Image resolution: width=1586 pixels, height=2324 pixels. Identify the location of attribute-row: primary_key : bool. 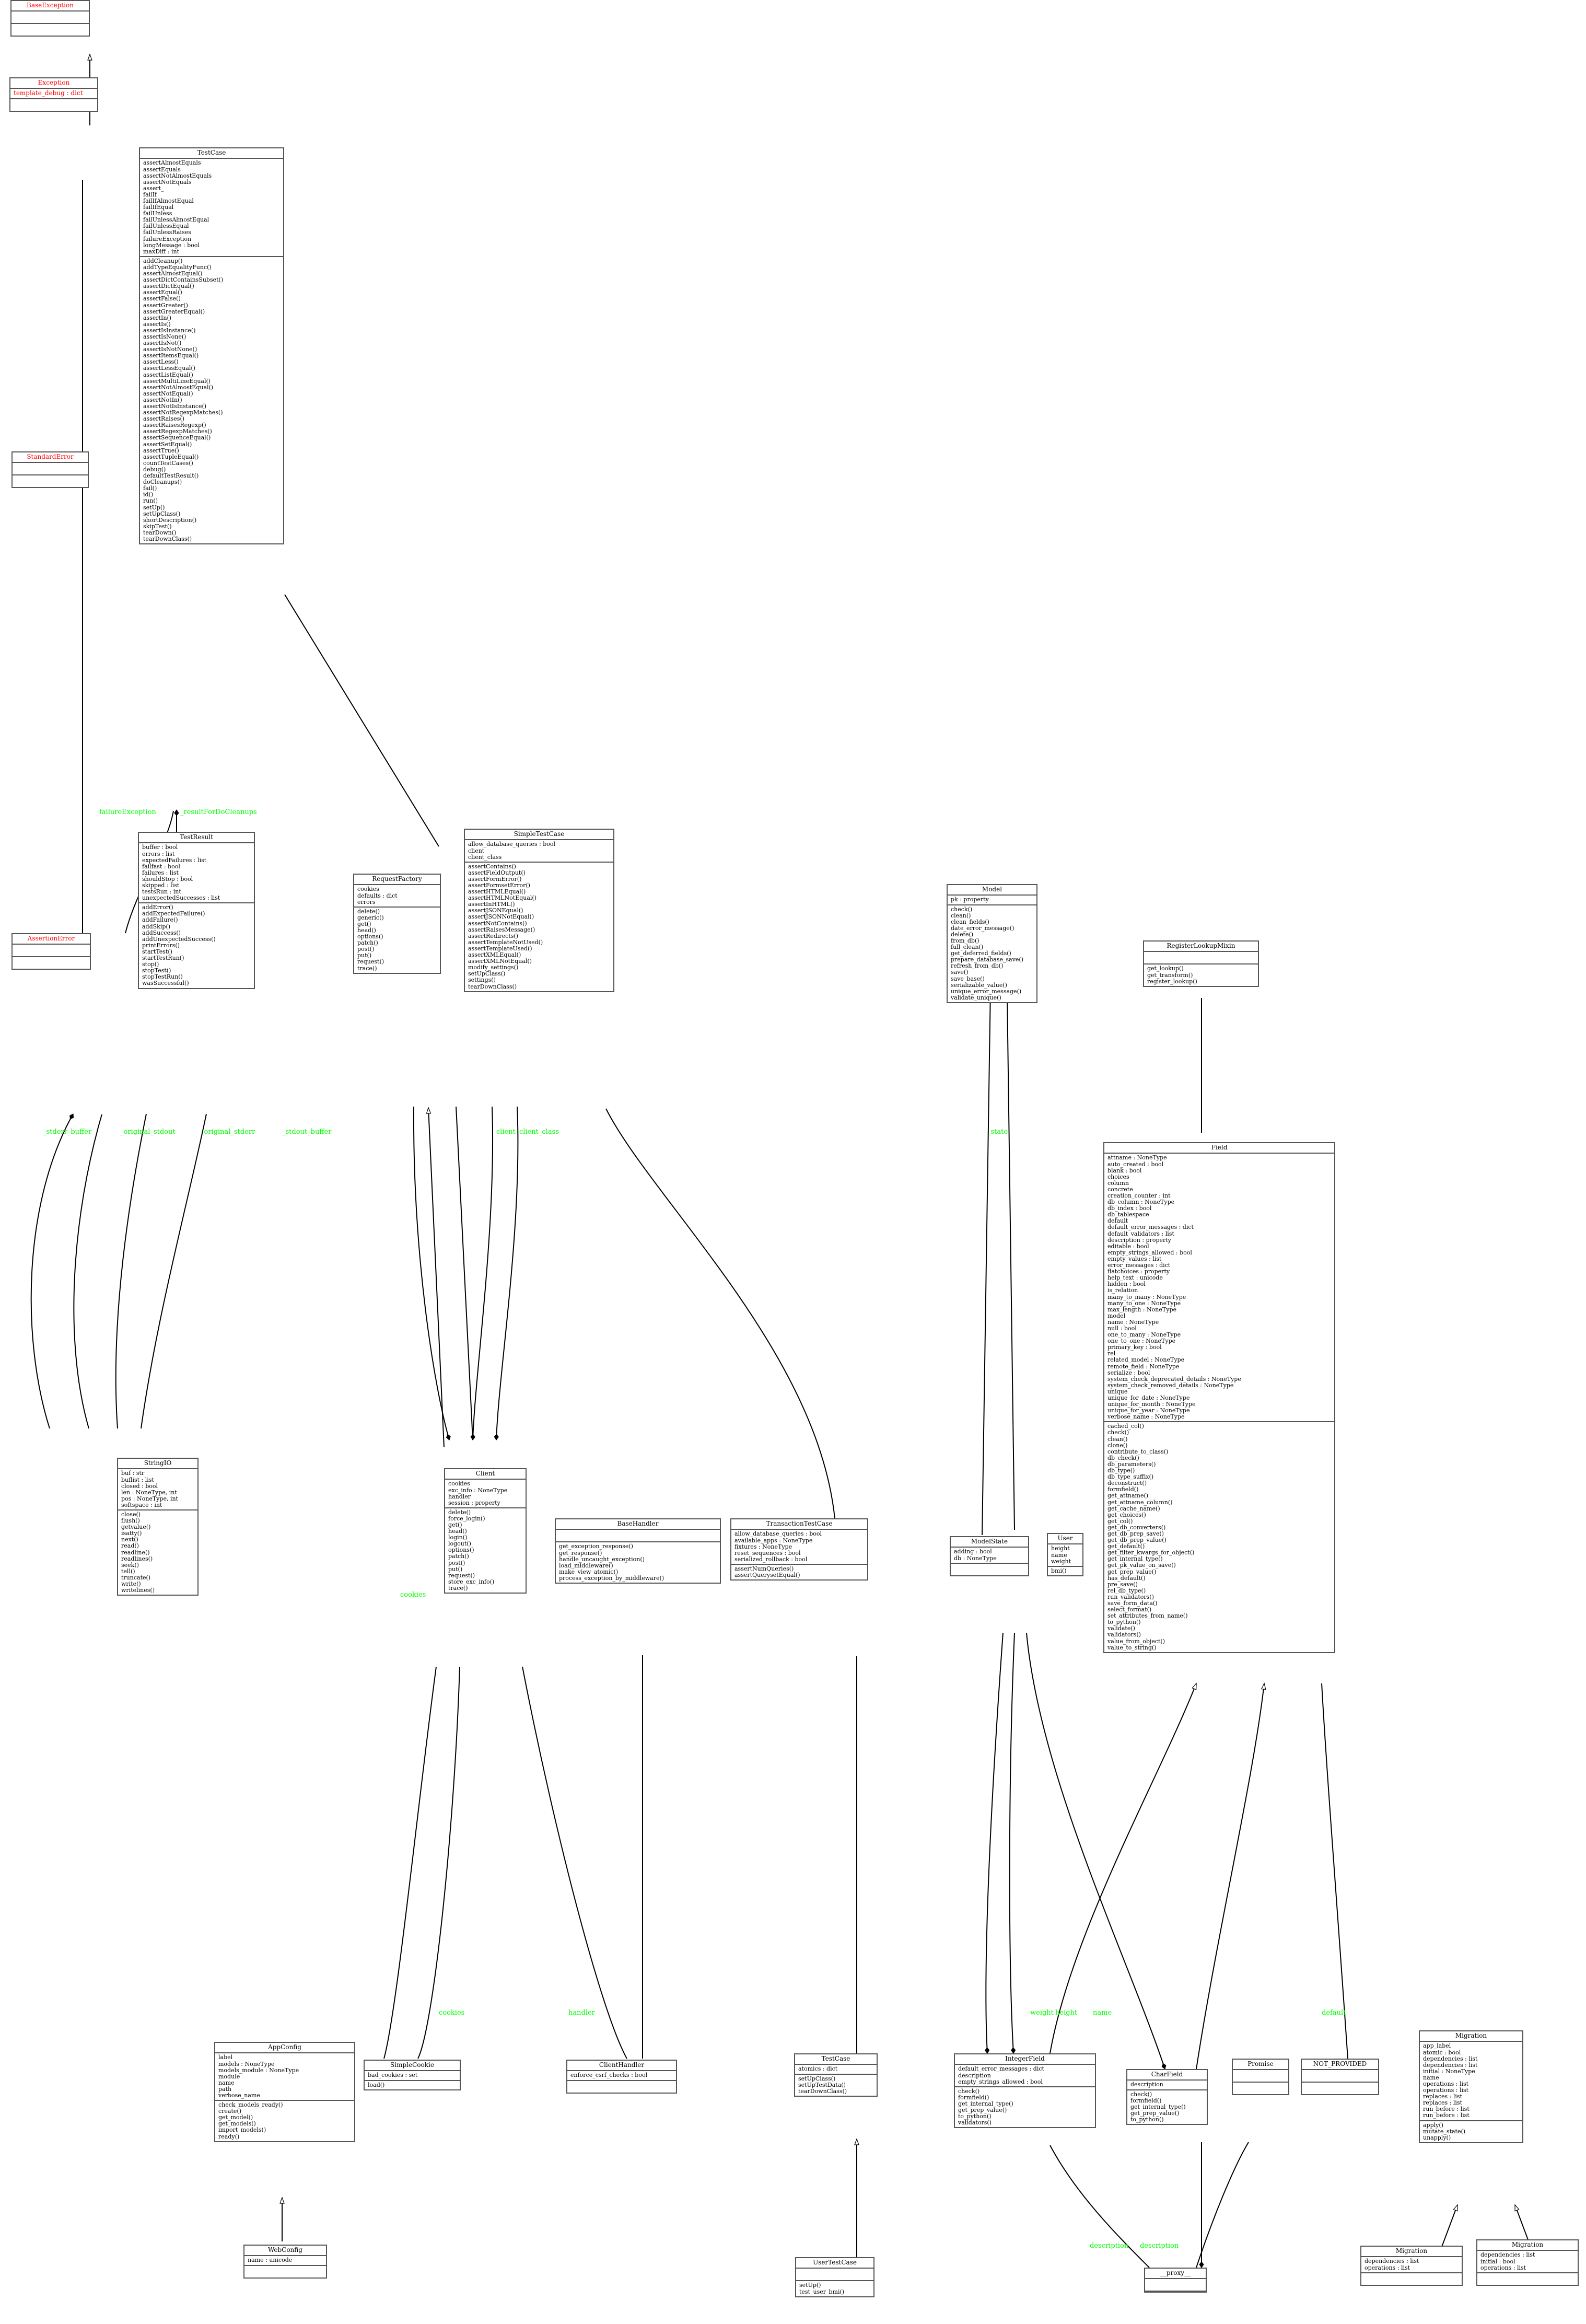
(1134, 1347).